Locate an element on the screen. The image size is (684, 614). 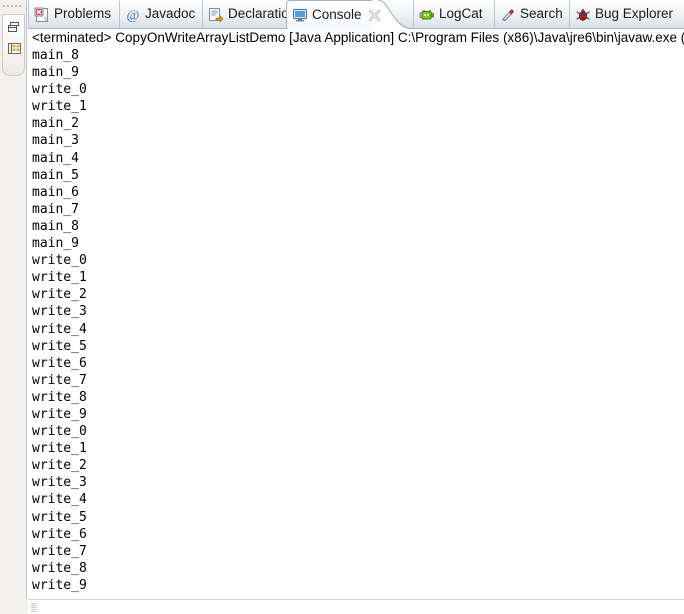
problems-icon is located at coordinates (42, 15).